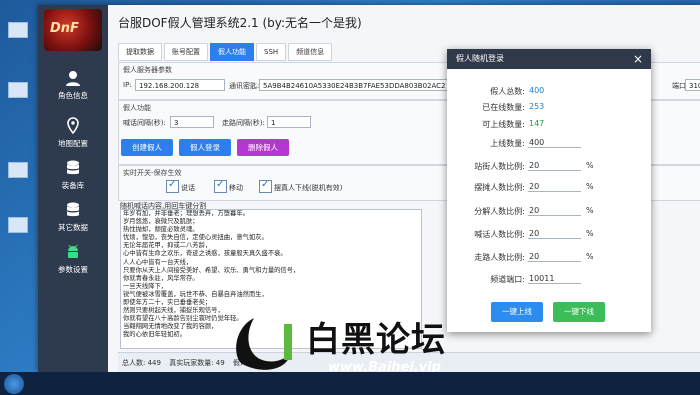  Describe the element at coordinates (191, 363) in the screenshot. I see `real-label: 真实玩家数量:` at that location.